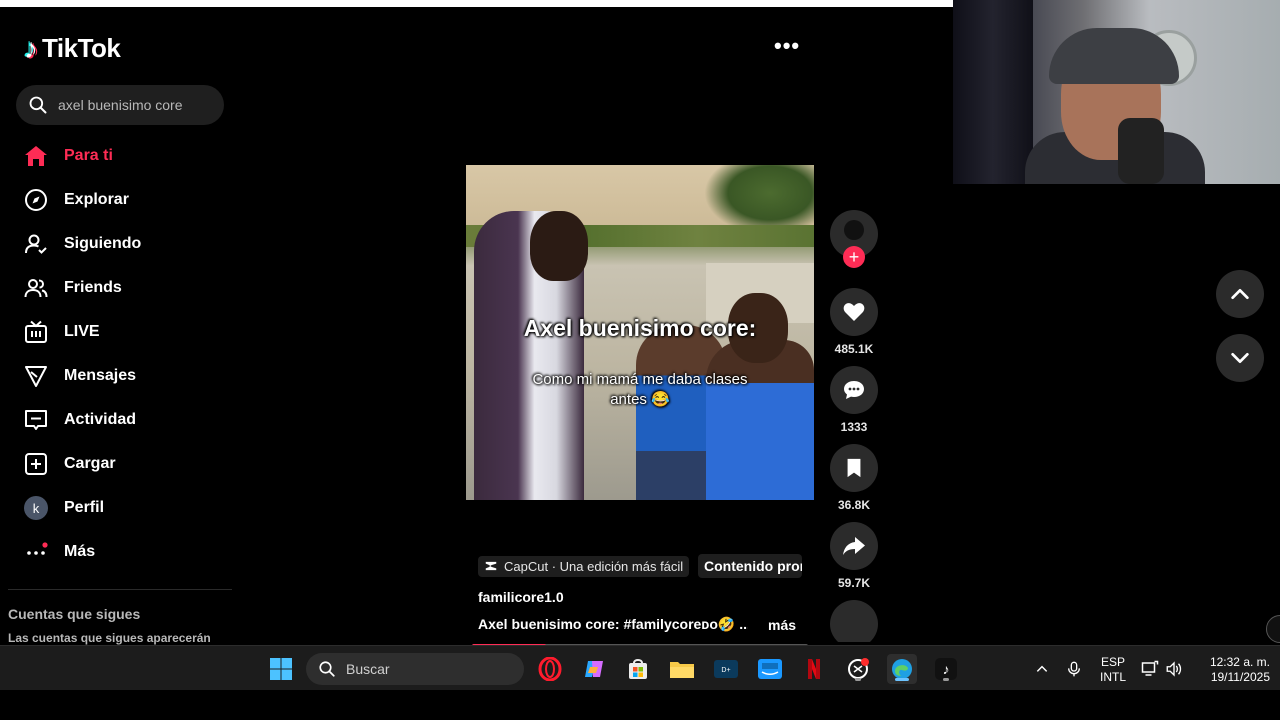 The width and height of the screenshot is (1280, 720). What do you see at coordinates (854, 583) in the screenshot?
I see `share-count: 59.7K` at bounding box center [854, 583].